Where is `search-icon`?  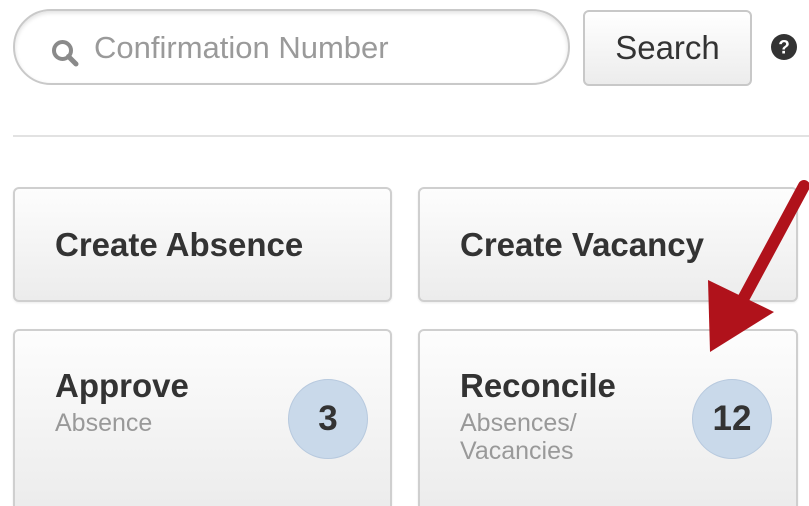
search-icon is located at coordinates (65, 53).